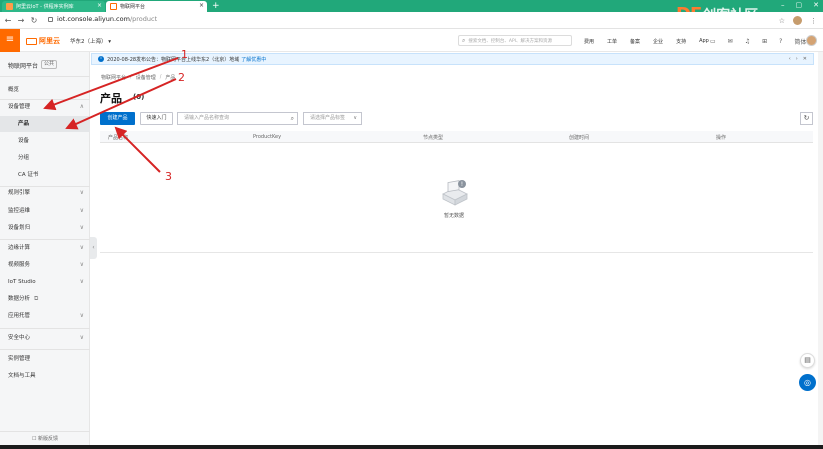  Describe the element at coordinates (456, 137) in the screenshot. I see `table-header: 产品名称 ProductKey 节点类型 创建时间 操作` at that location.